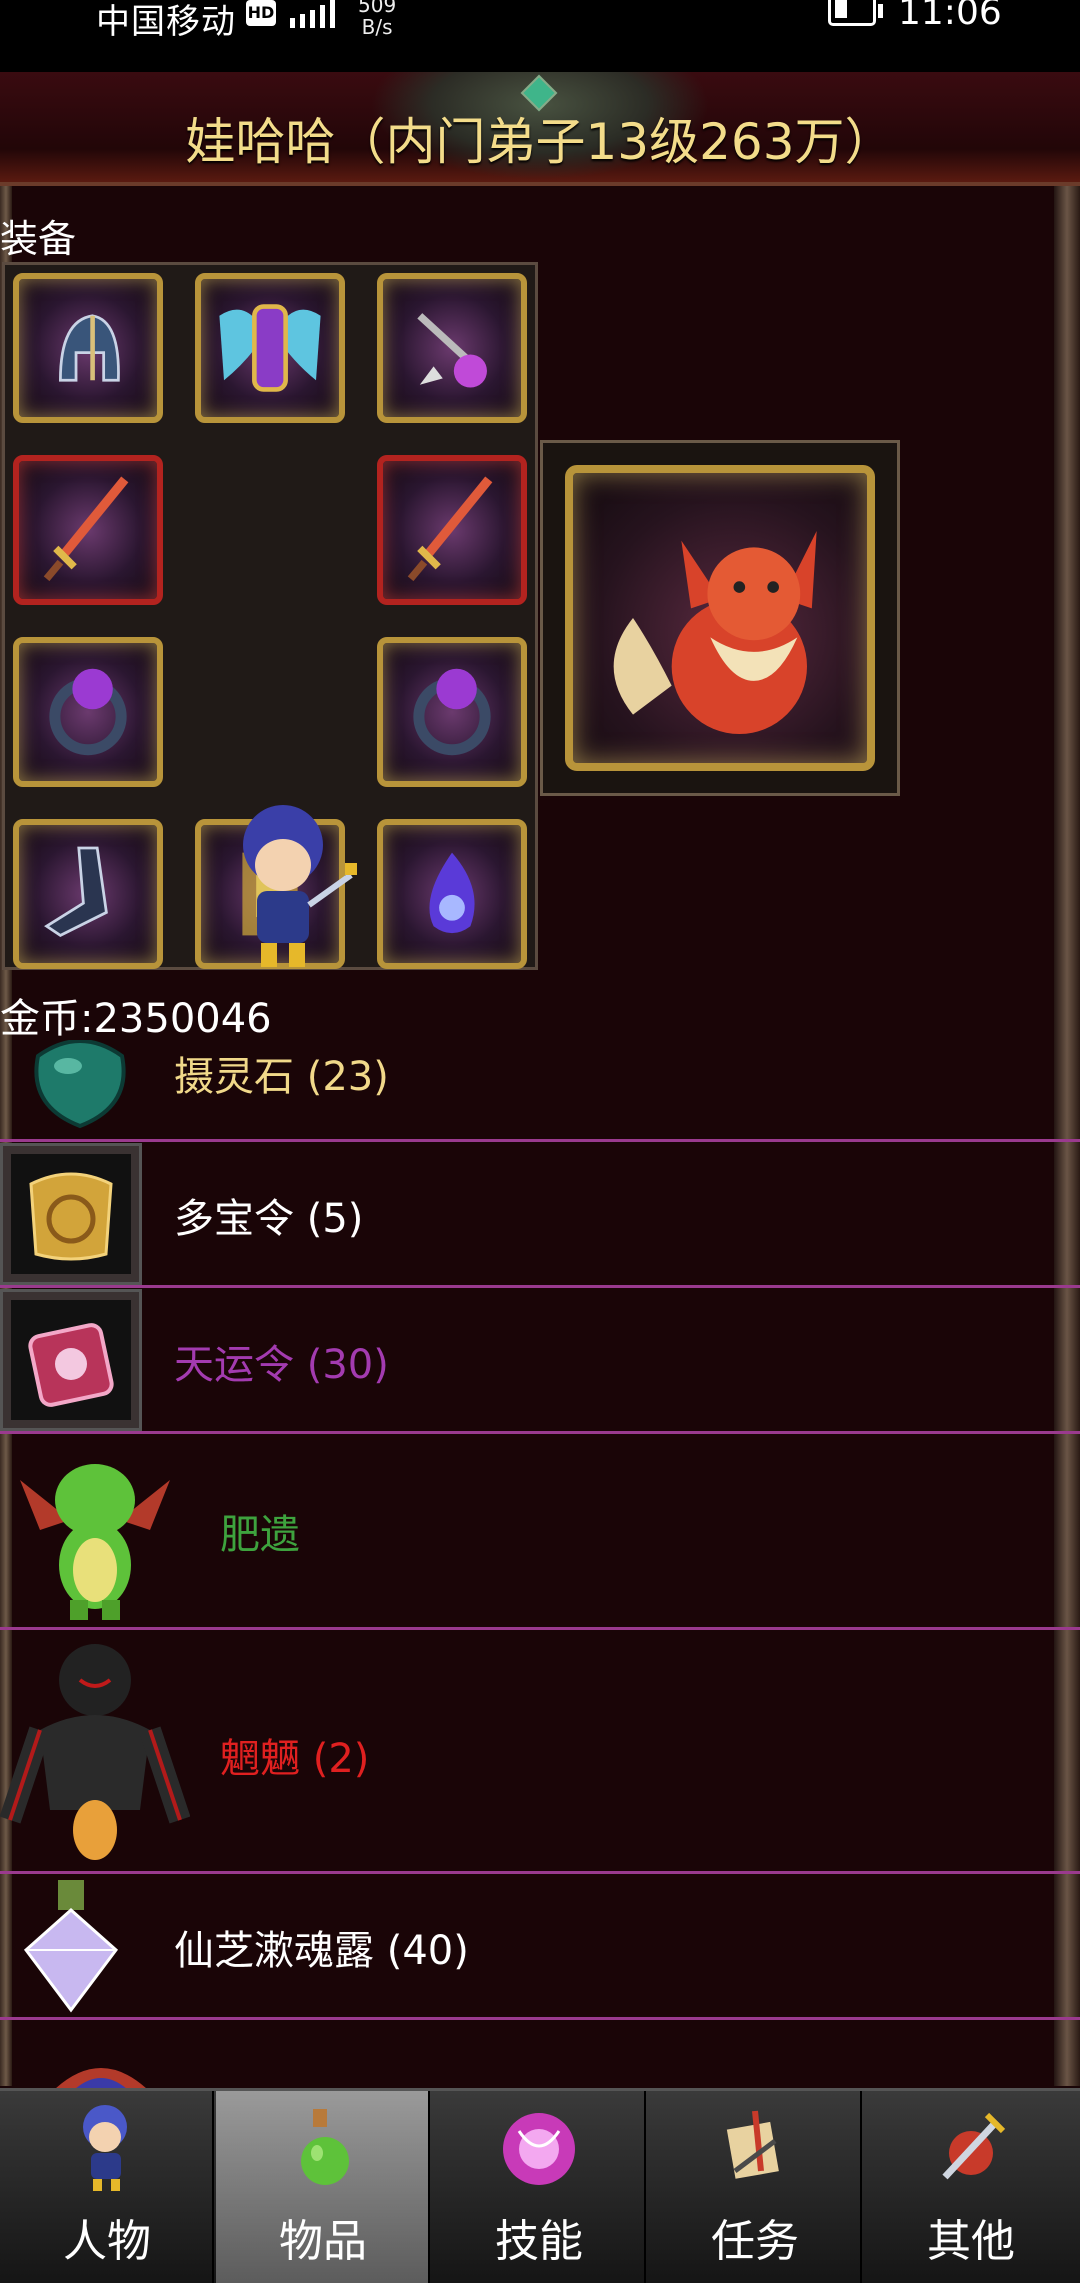 The image size is (1080, 2283). What do you see at coordinates (260, 1535) in the screenshot?
I see `item-name: 肥遗` at bounding box center [260, 1535].